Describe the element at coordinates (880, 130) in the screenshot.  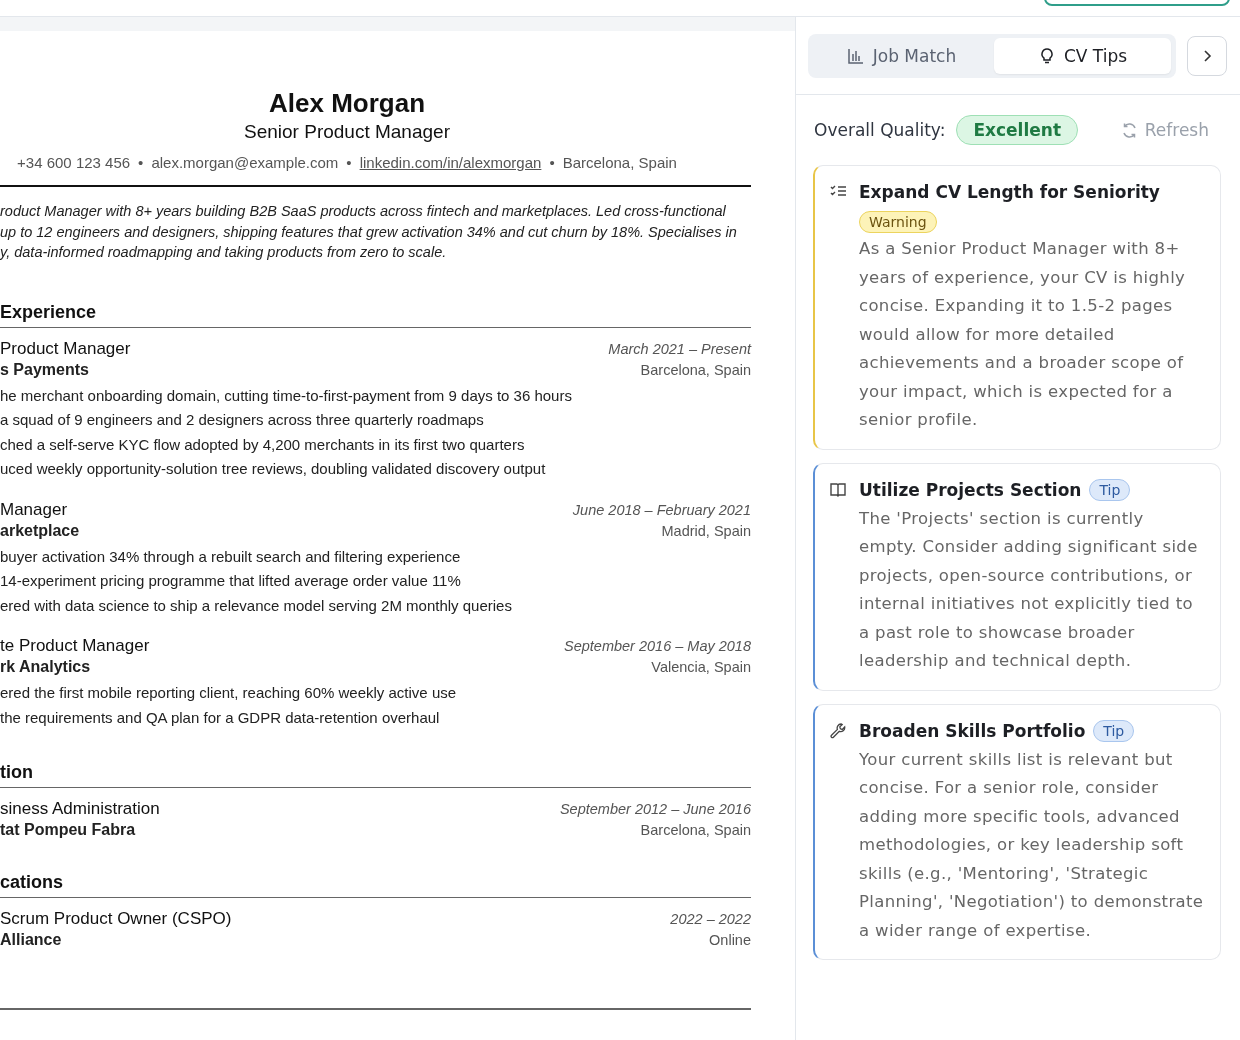
I see `quality-label: Overall Quality:` at that location.